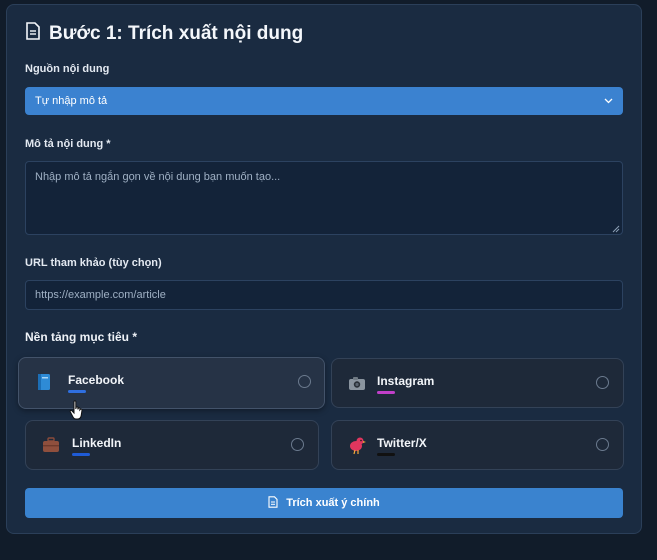 The width and height of the screenshot is (657, 560). Describe the element at coordinates (402, 443) in the screenshot. I see `platform-name: Twitter/X` at that location.